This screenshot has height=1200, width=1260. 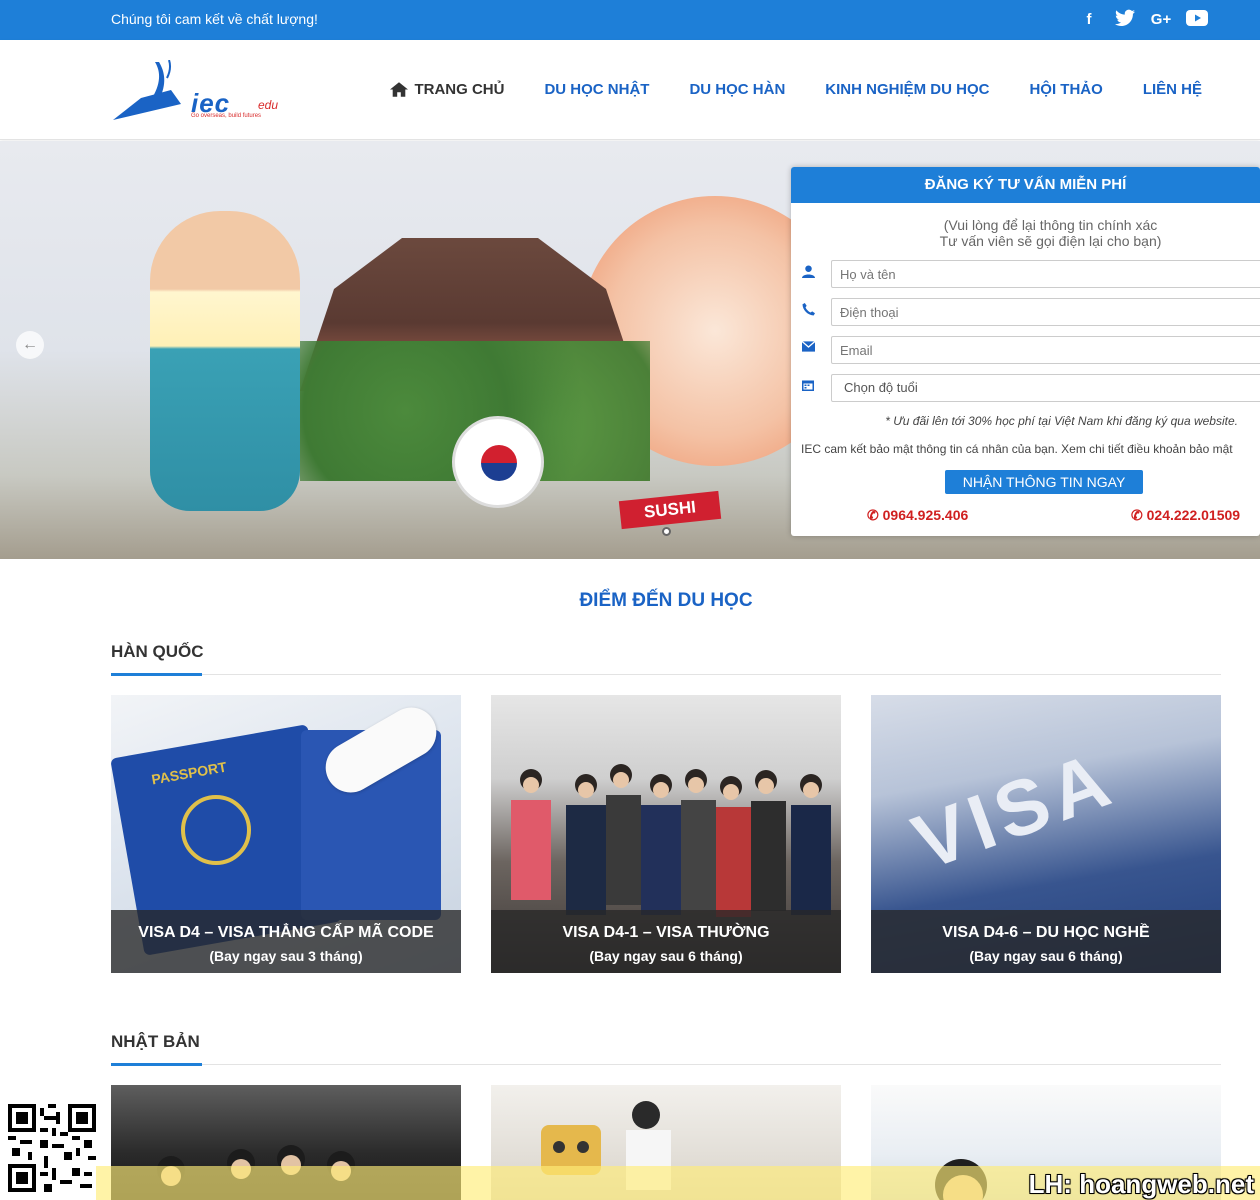 I want to click on top-bar: Chúng tôi cam kết về chất lượng! f G+, so click(x=630, y=20).